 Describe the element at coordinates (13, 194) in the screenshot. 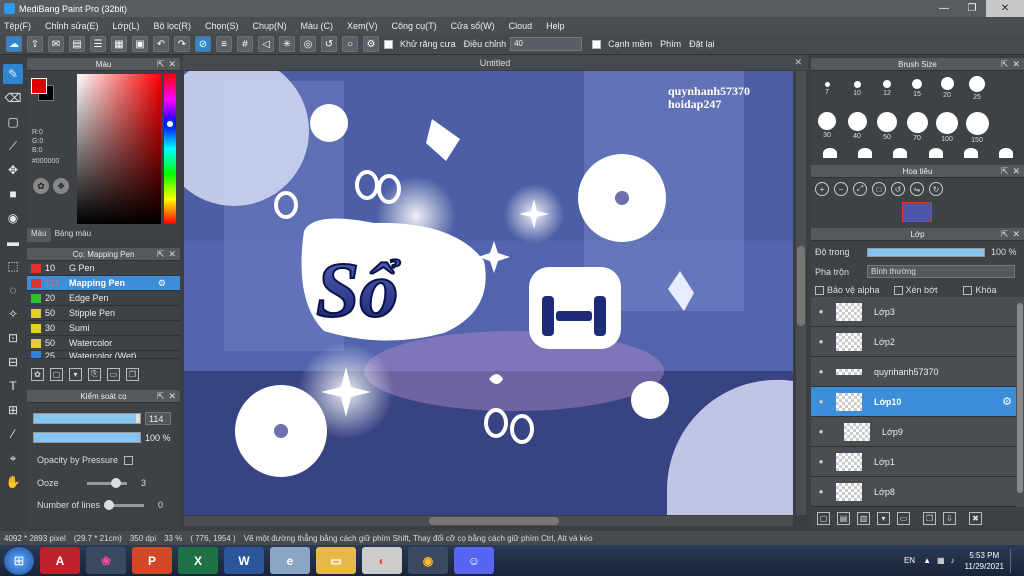

I see `fill-rect-tool-icon: ■` at that location.